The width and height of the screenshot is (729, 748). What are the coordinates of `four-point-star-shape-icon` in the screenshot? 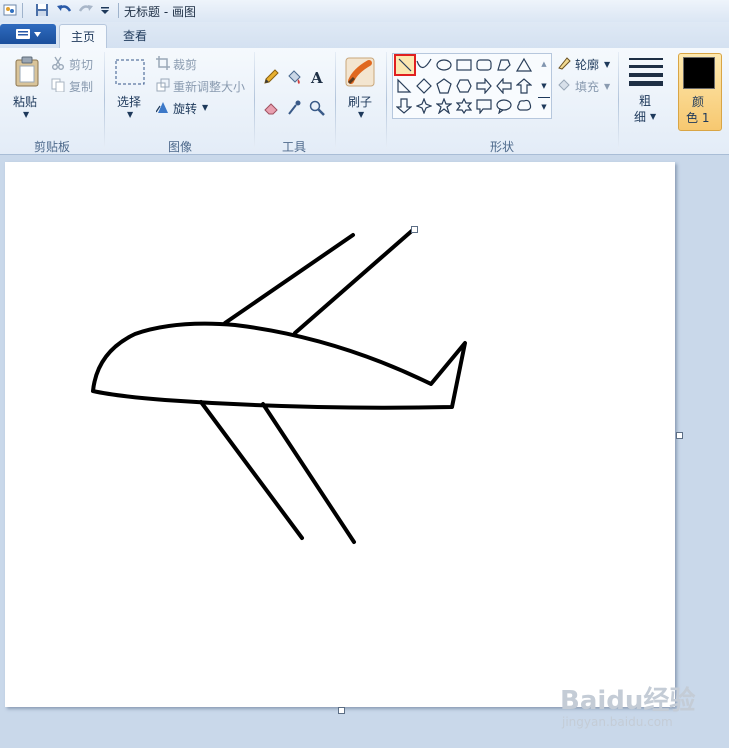 It's located at (424, 106).